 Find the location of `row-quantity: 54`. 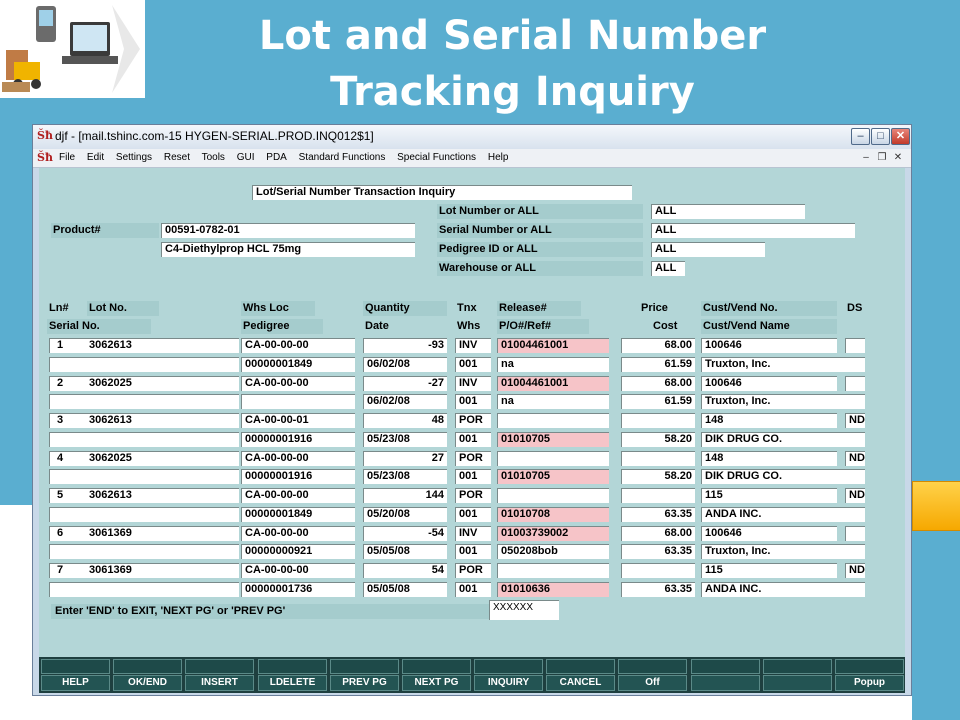

row-quantity: 54 is located at coordinates (405, 570).